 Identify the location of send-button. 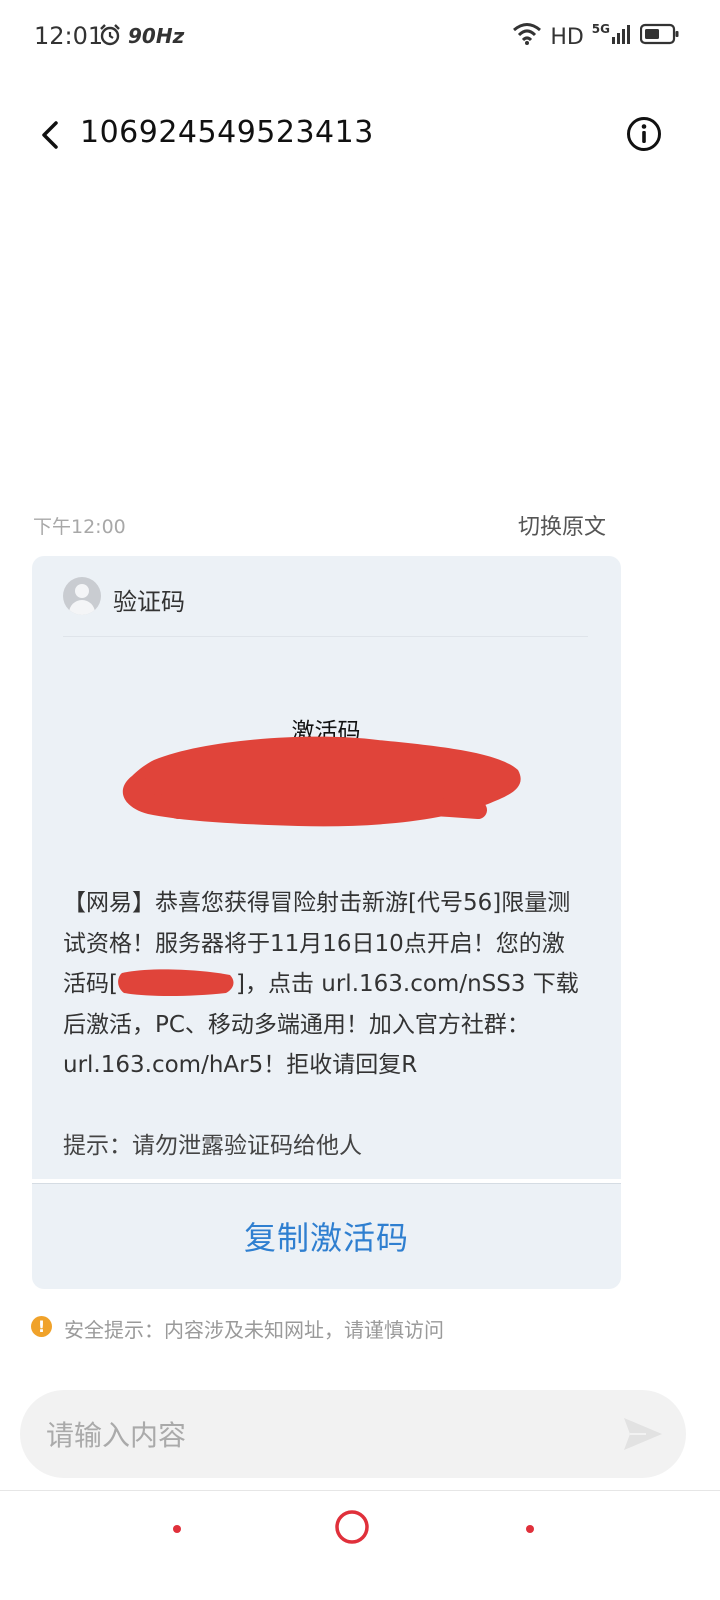
(643, 1434).